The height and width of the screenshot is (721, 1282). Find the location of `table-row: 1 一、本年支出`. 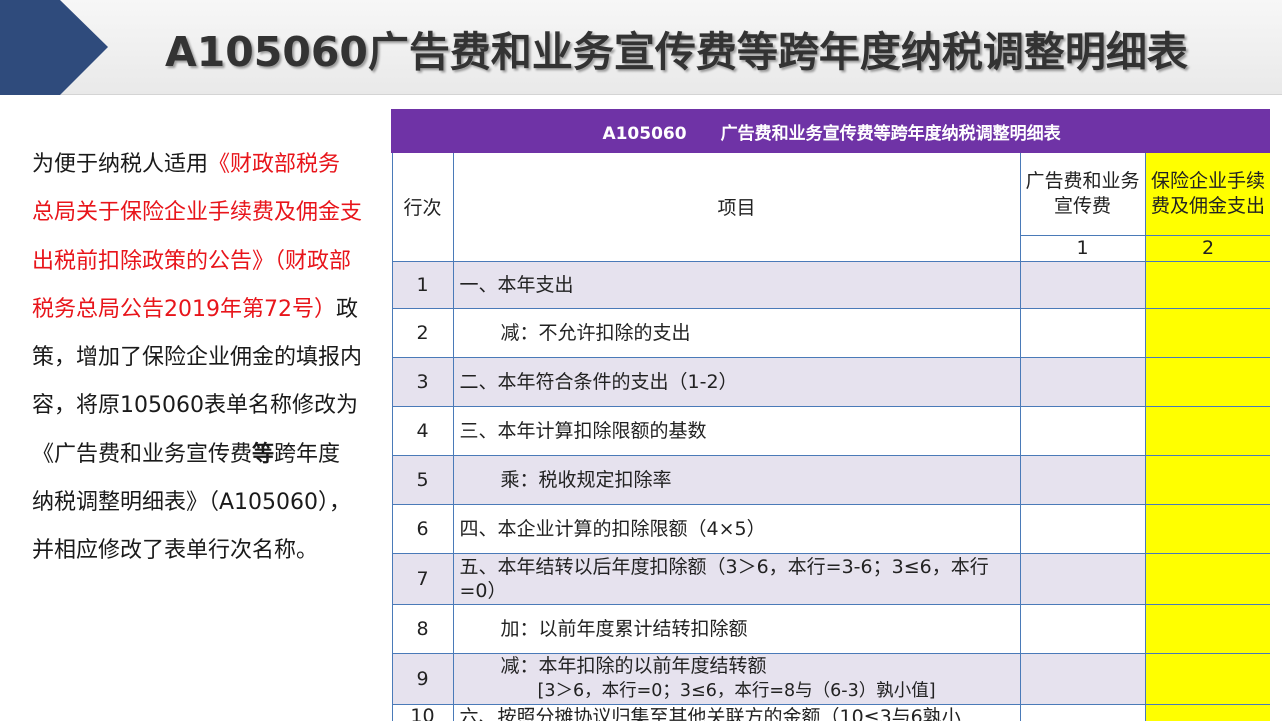

table-row: 1 一、本年支出 is located at coordinates (830, 284).